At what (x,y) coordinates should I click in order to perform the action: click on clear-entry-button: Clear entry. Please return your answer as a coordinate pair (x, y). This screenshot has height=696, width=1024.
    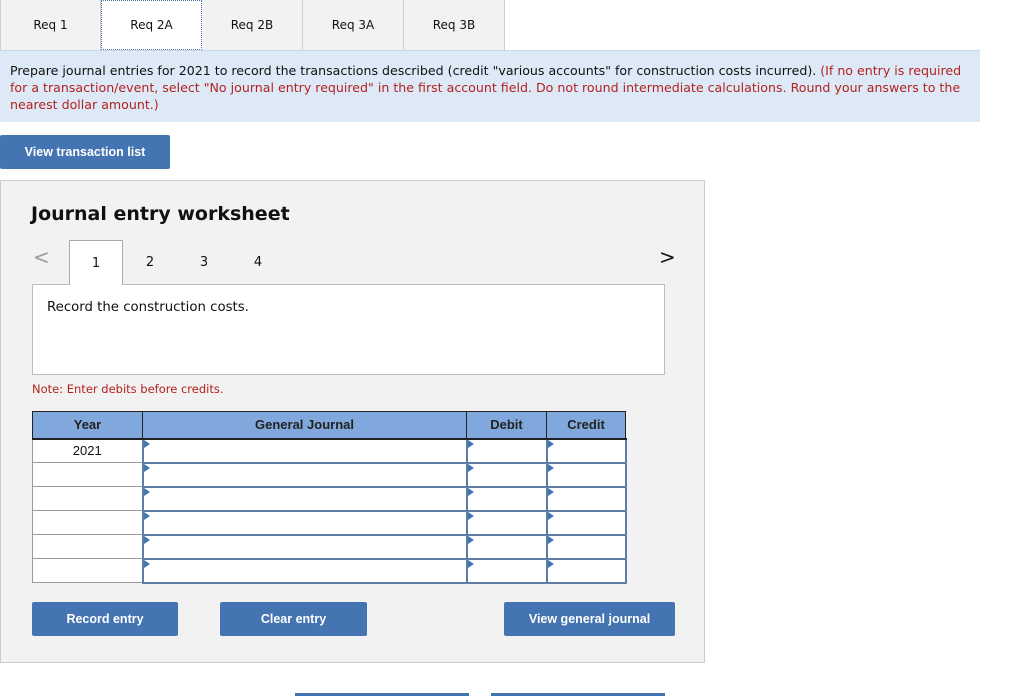
    Looking at the image, I should click on (293, 619).